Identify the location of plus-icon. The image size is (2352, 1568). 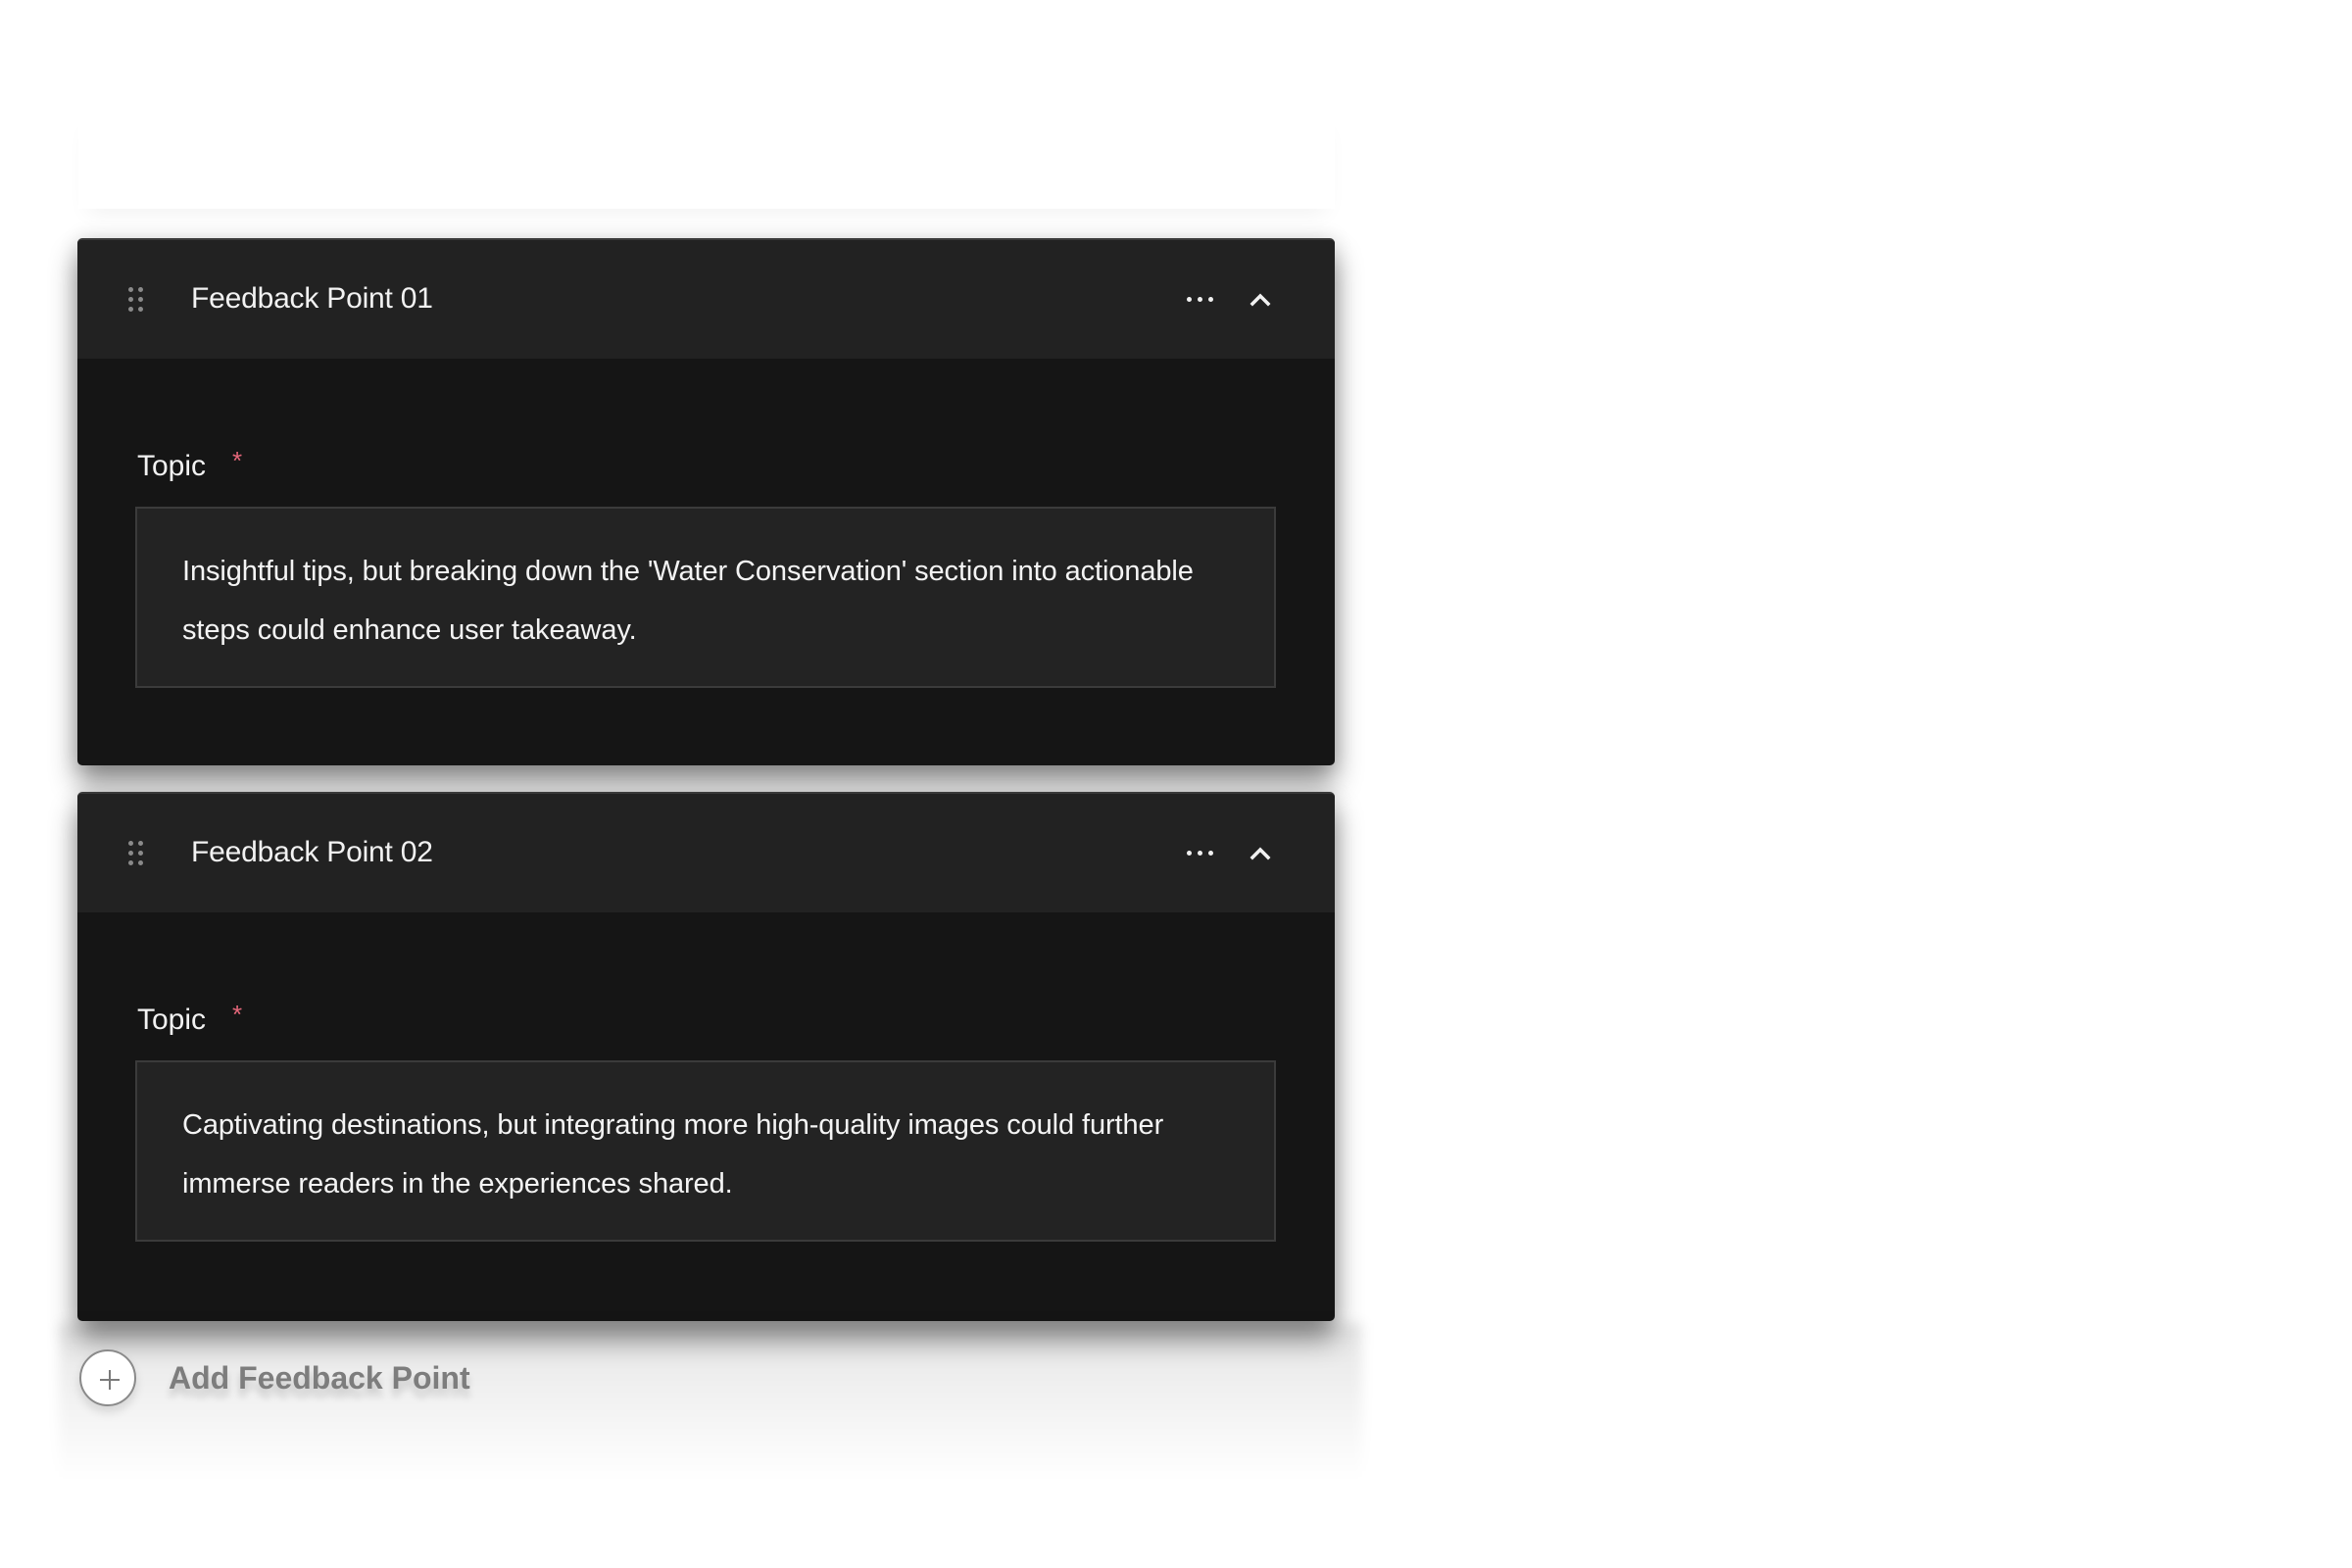
(110, 1380).